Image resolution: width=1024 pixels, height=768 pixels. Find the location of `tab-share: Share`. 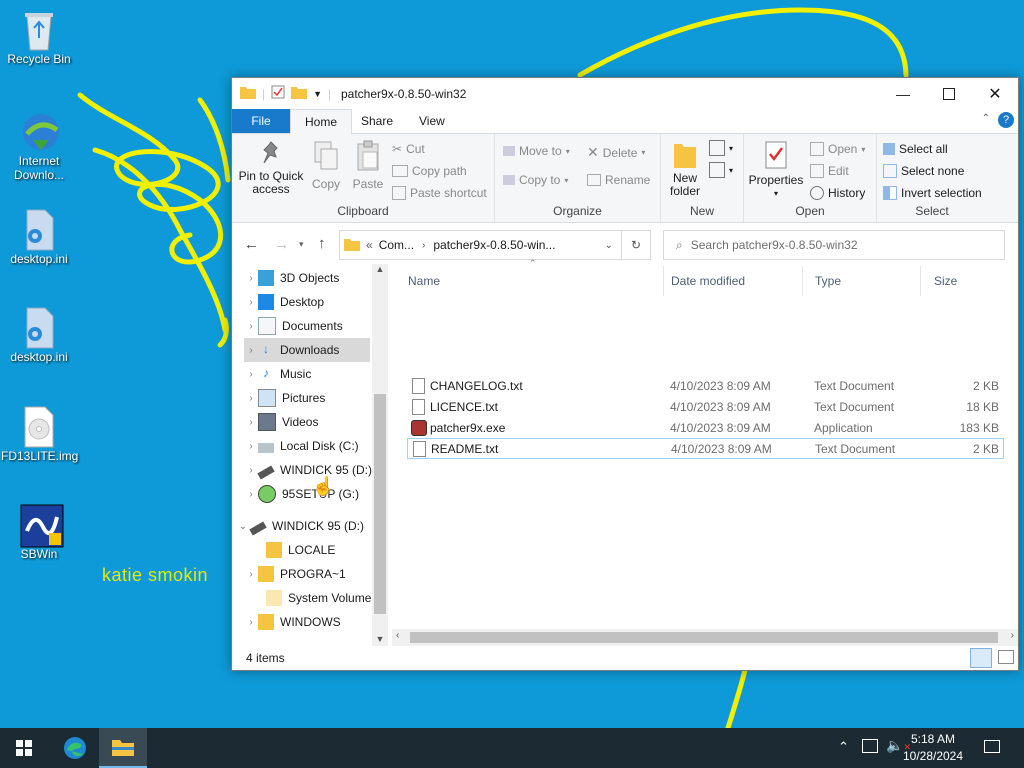

tab-share: Share is located at coordinates (377, 121).